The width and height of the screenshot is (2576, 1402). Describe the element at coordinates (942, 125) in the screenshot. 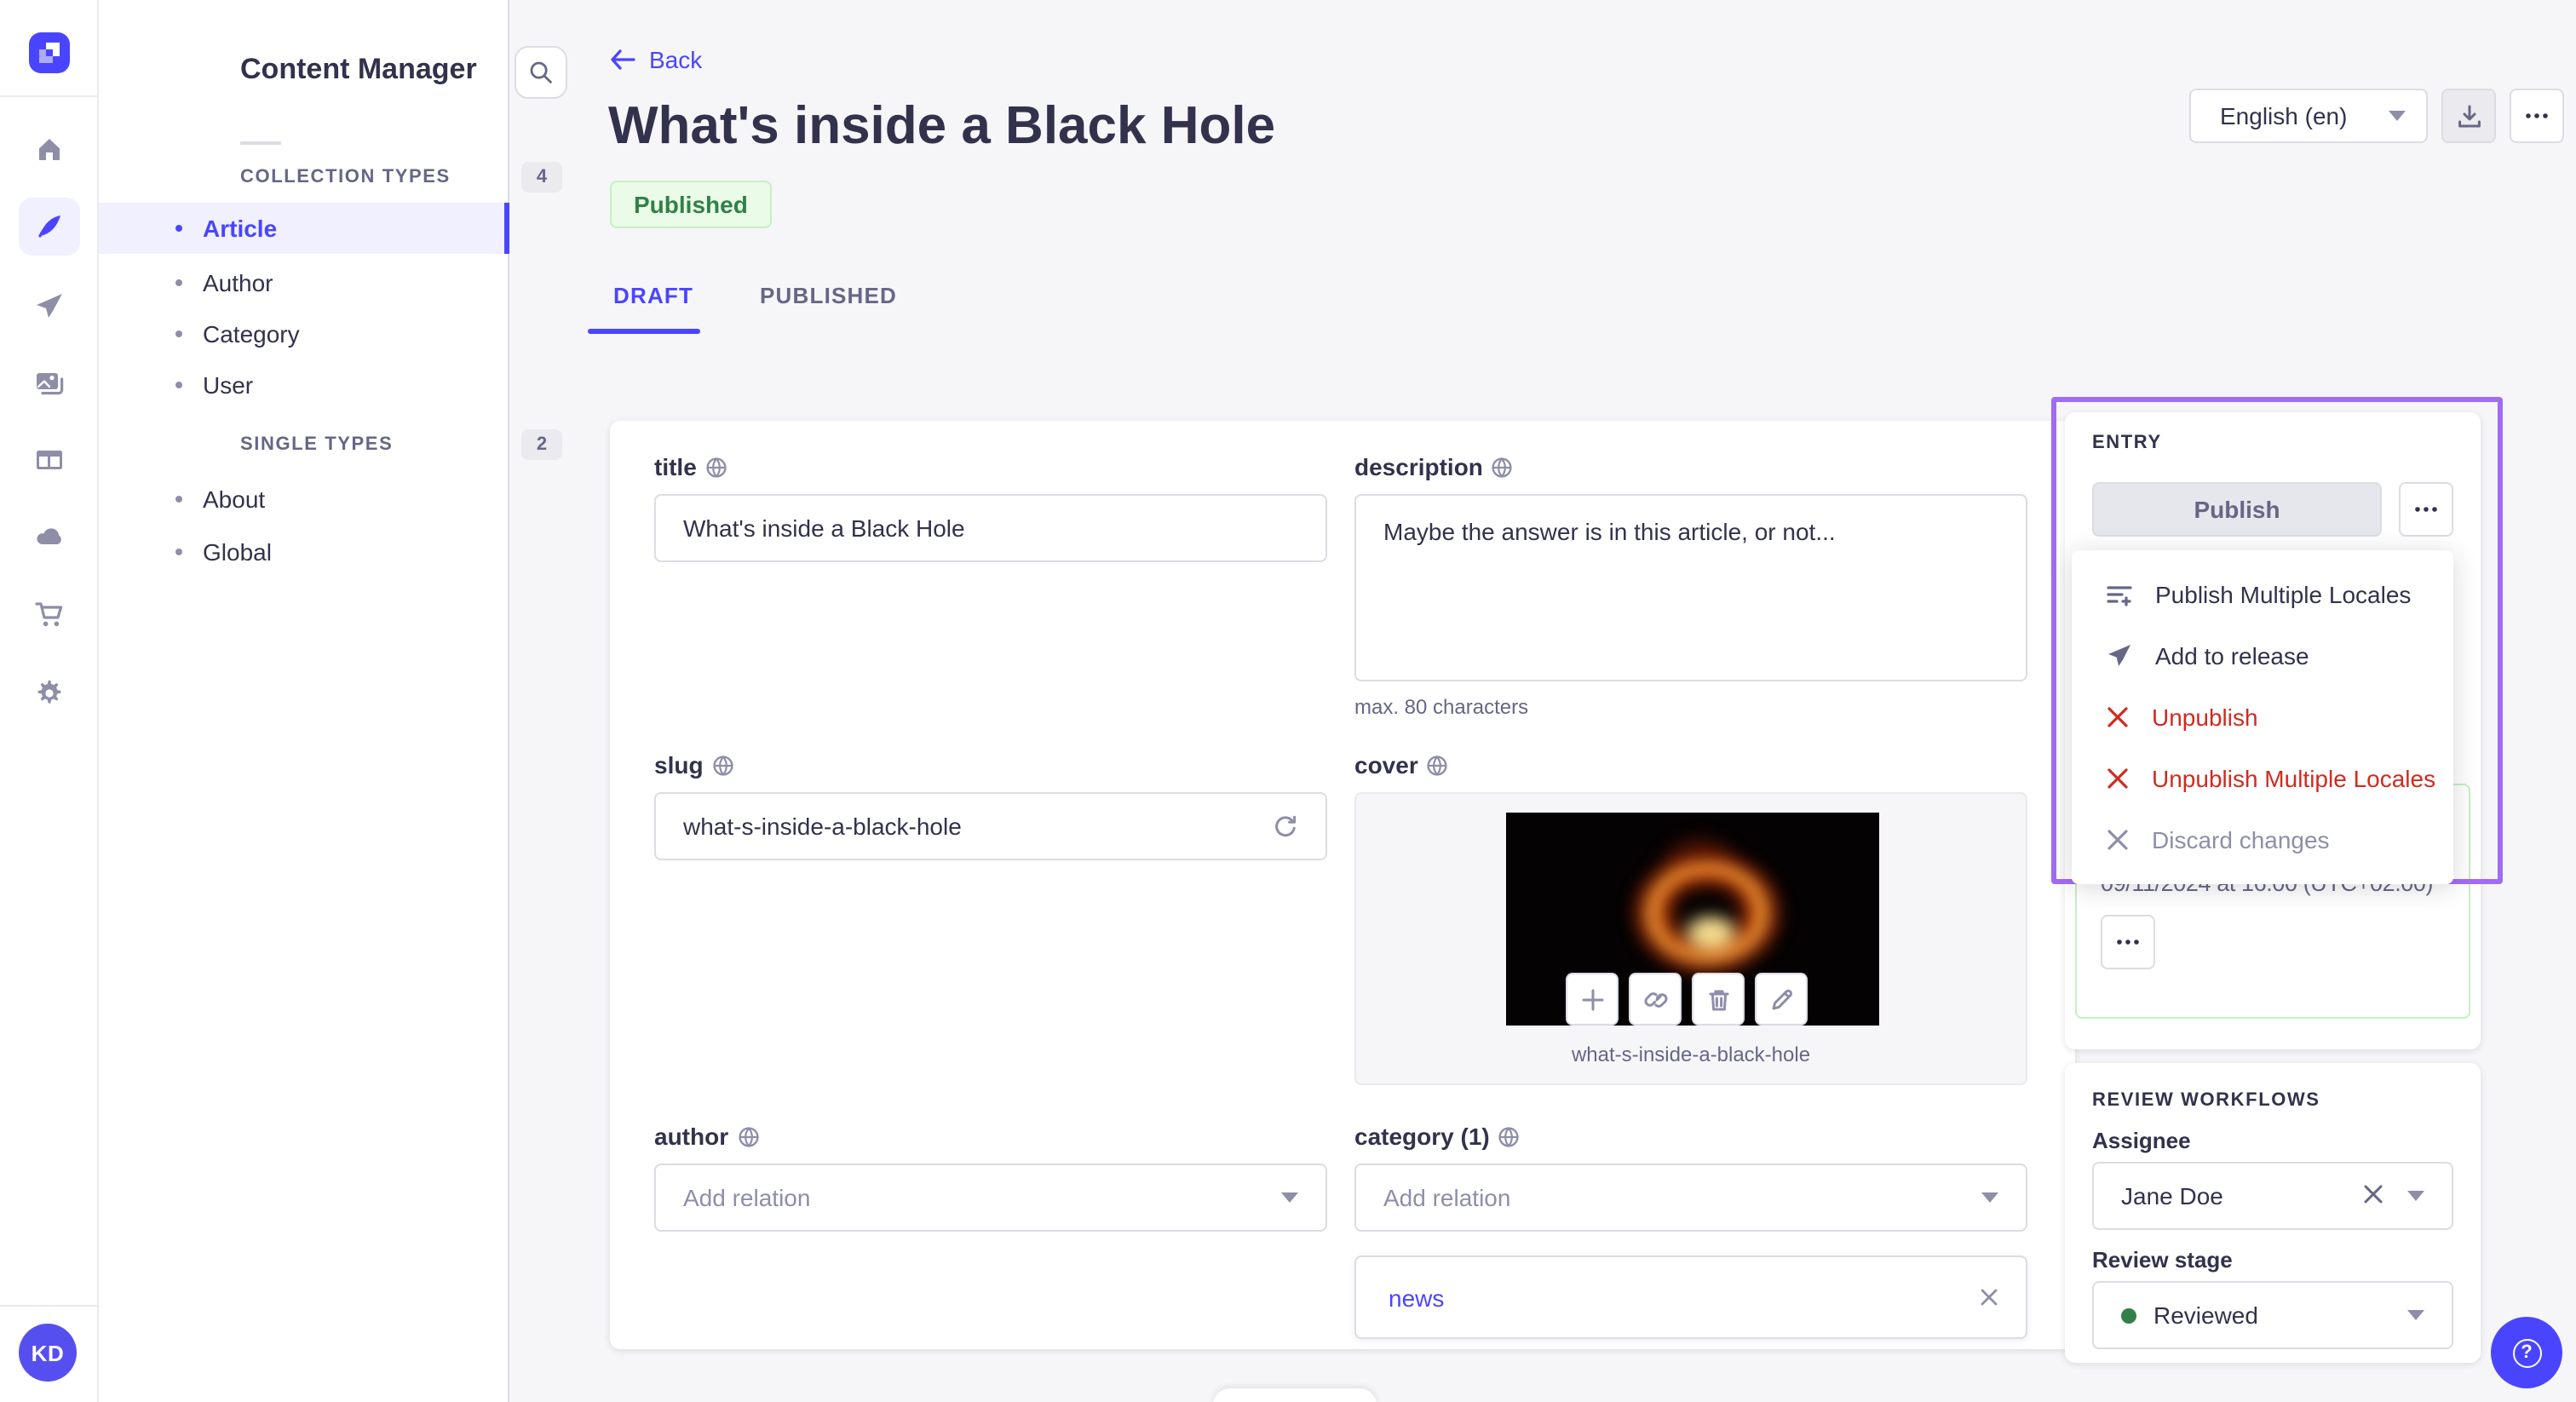

I see `page-title: What's inside a Black Hole` at that location.